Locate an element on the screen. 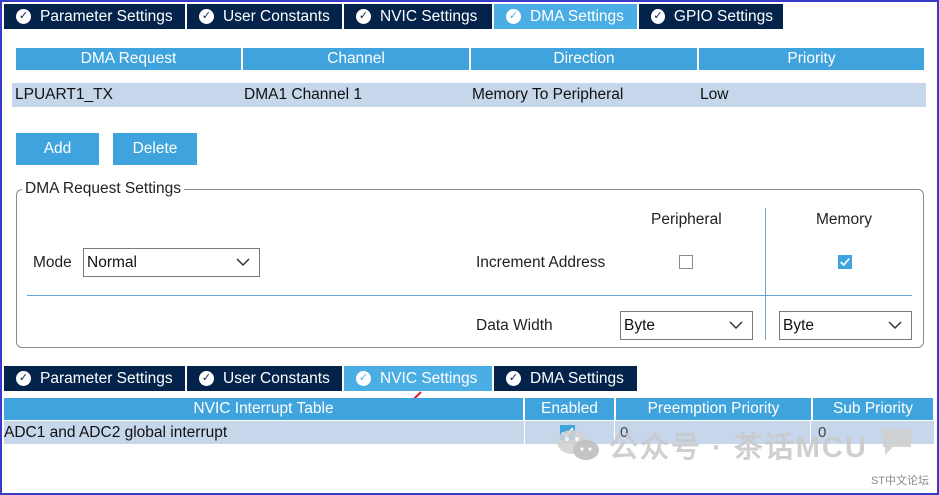 This screenshot has height=495, width=939. tab-gpio-settings: ✓ GPIO Settings is located at coordinates (711, 16).